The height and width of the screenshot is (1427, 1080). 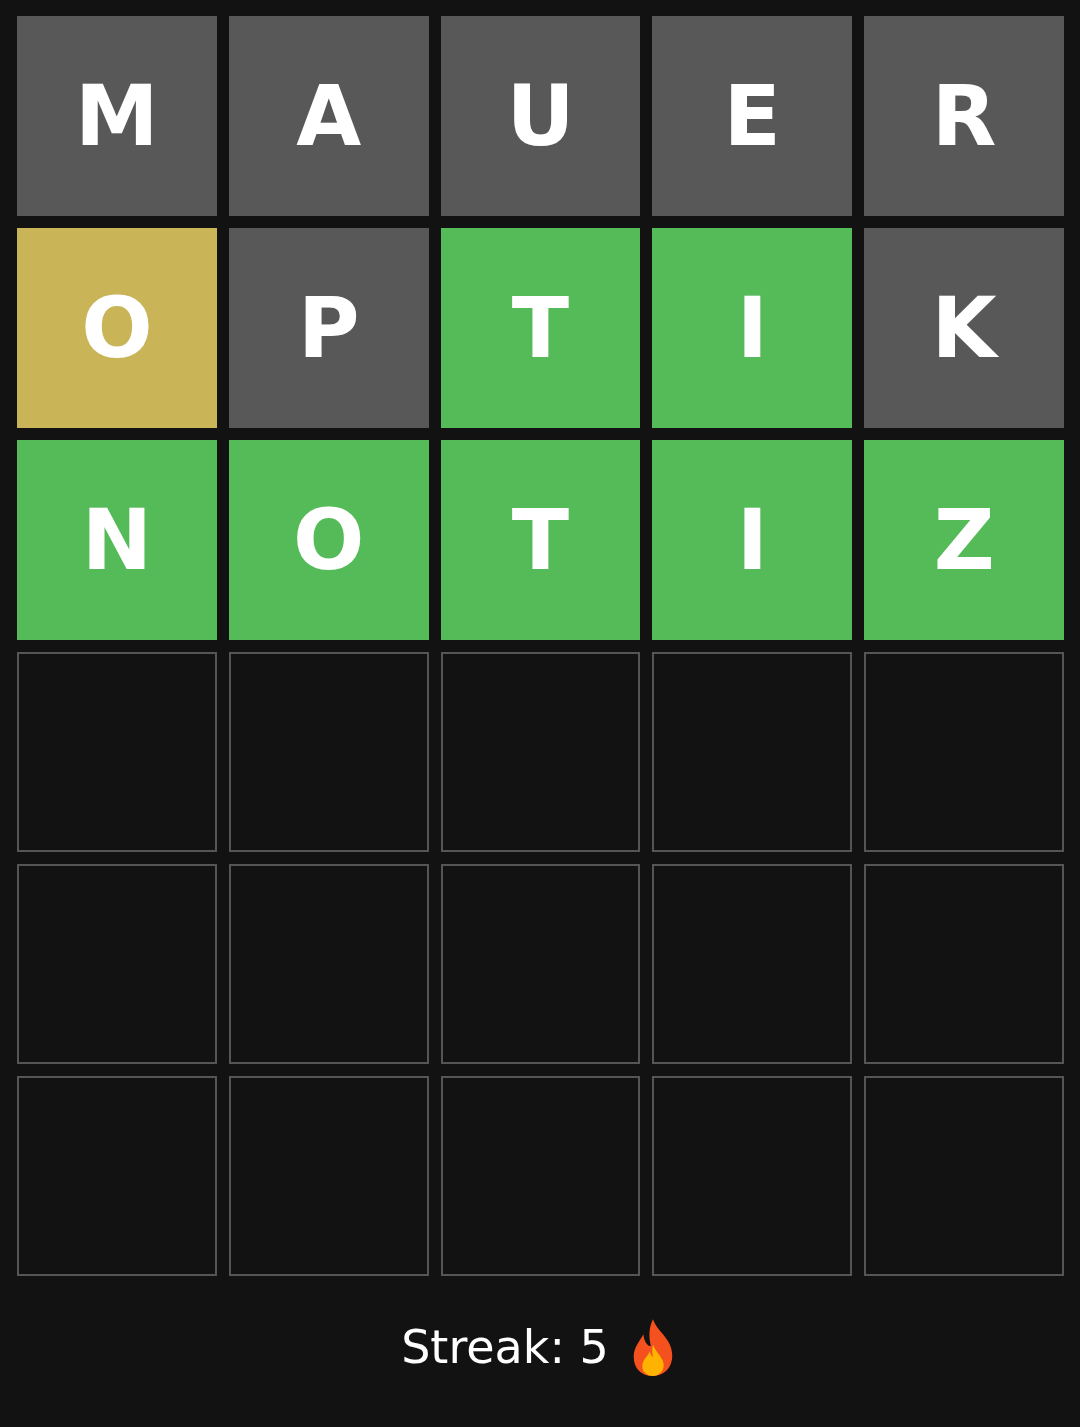 What do you see at coordinates (964, 116) in the screenshot?
I see `letter-tile: R` at bounding box center [964, 116].